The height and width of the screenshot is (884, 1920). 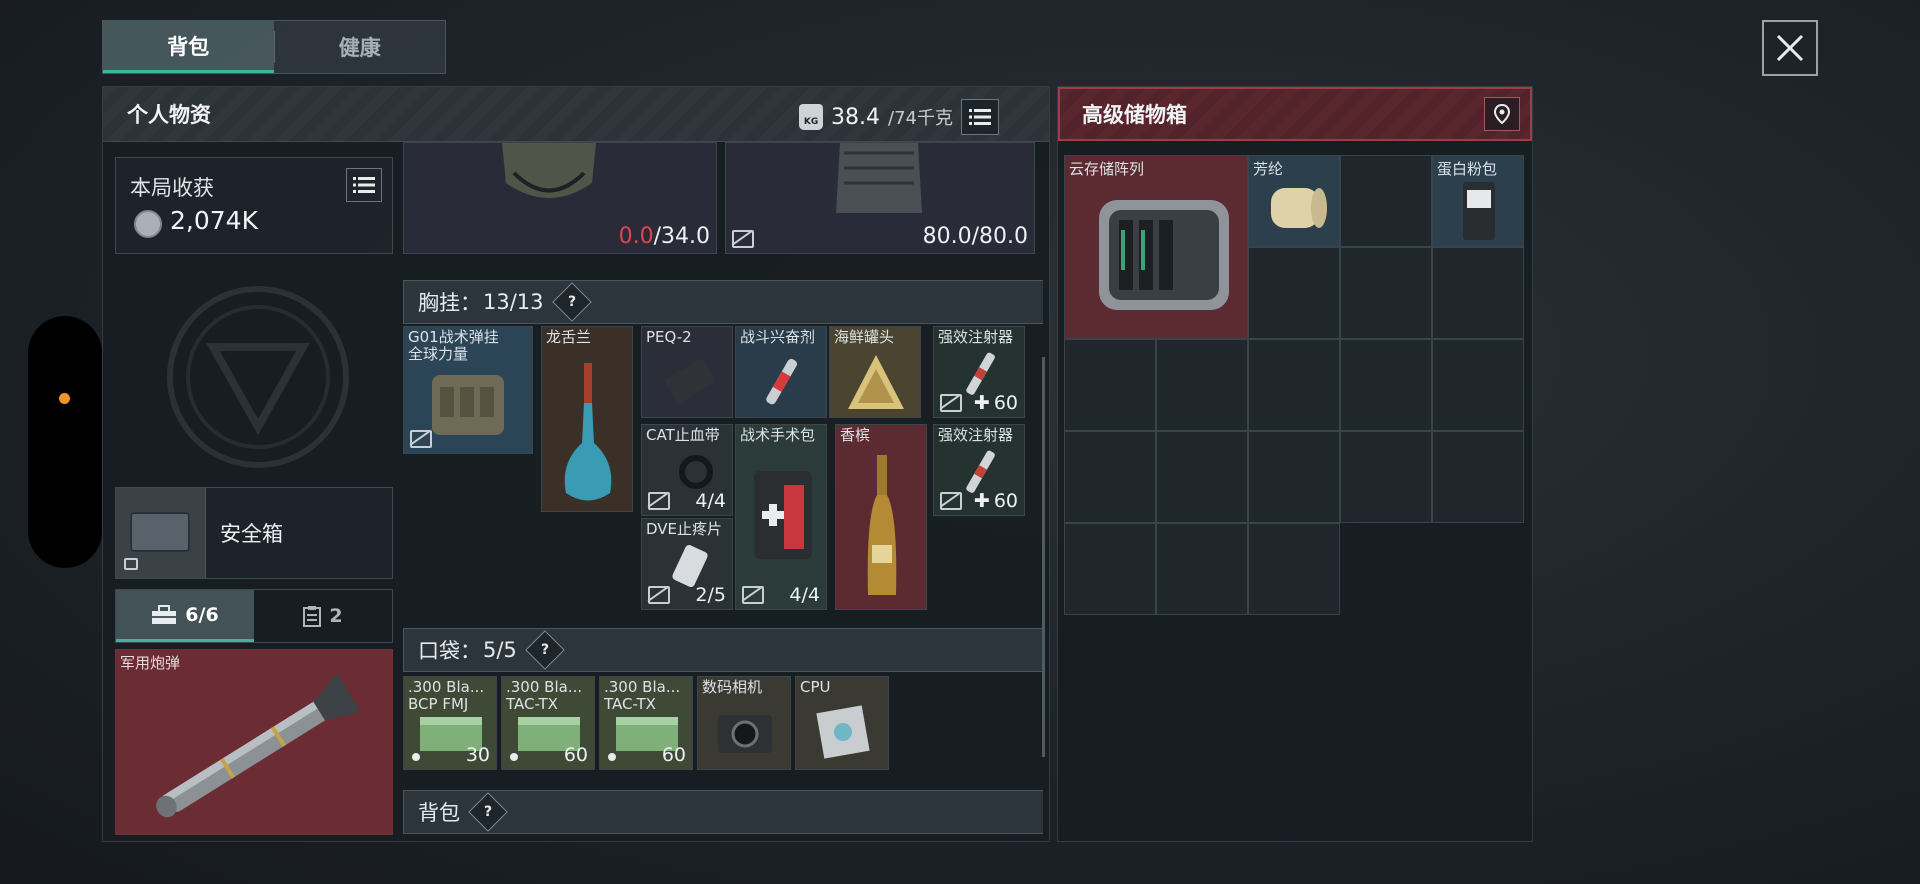 I want to click on tequila-bottle-icon, so click(x=588, y=432).